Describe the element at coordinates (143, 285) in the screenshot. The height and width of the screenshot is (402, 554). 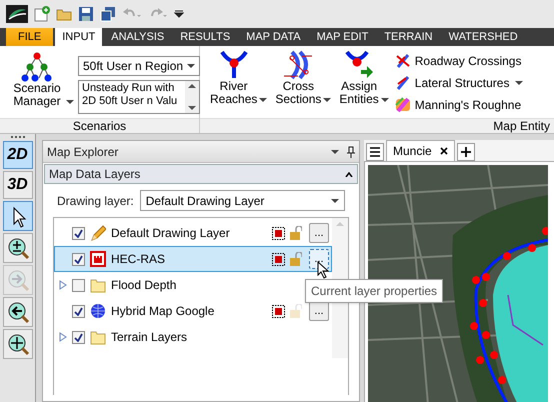
I see `layer-name: Flood Depth` at that location.